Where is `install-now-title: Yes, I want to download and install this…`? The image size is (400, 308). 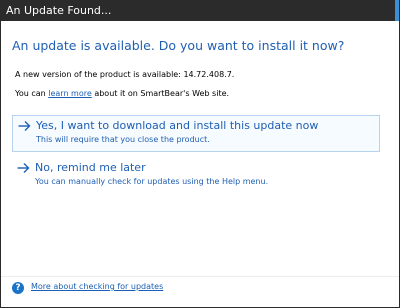 install-now-title: Yes, I want to download and install this… is located at coordinates (177, 125).